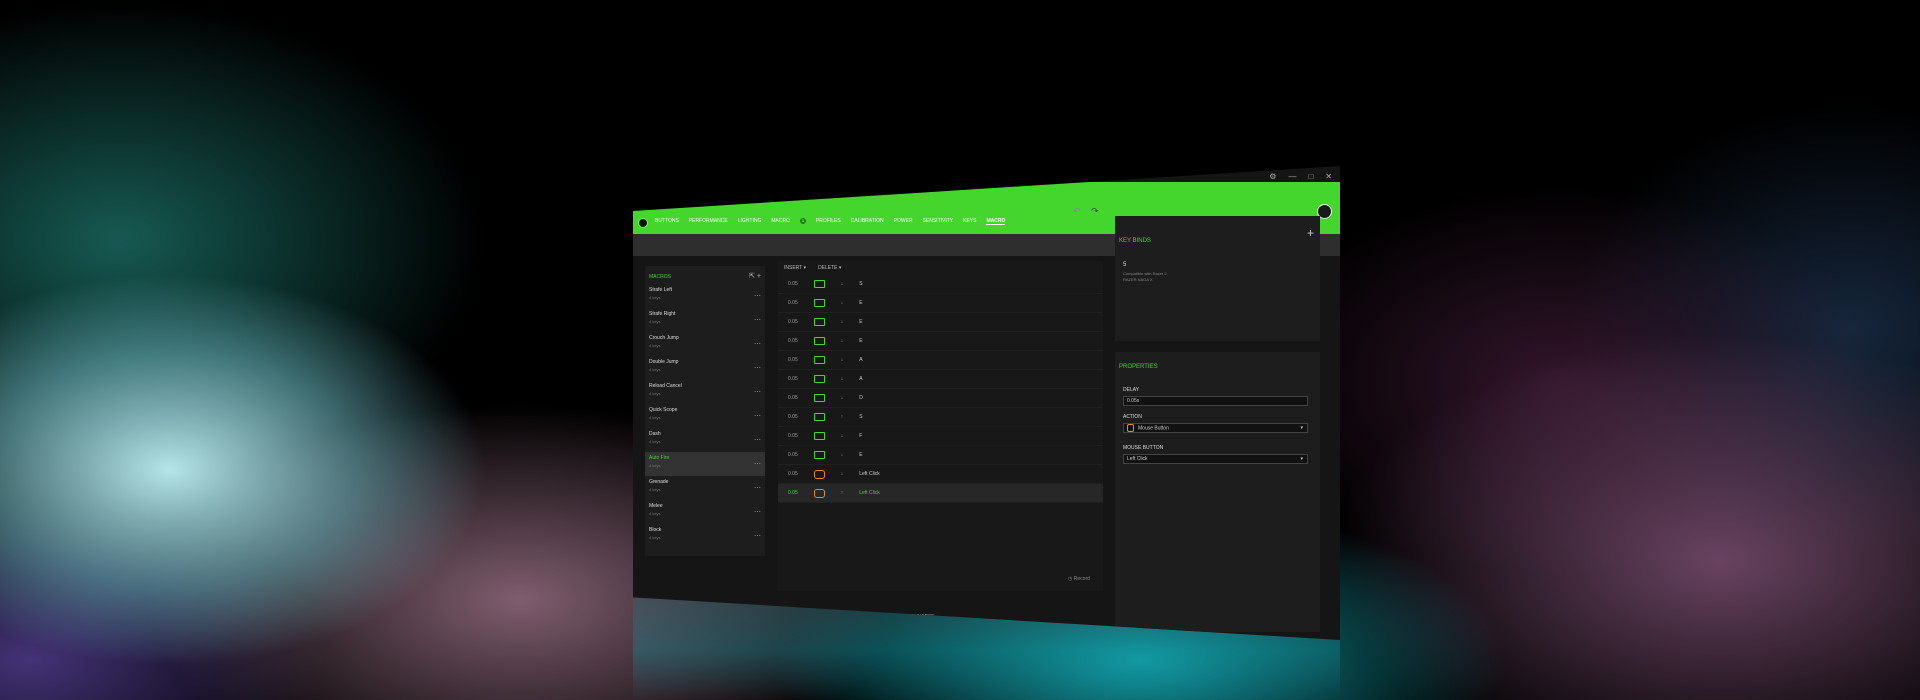 The width and height of the screenshot is (1920, 700). Describe the element at coordinates (705, 344) in the screenshot. I see `macro-item: Crouch Jump 4 keys ⋯` at that location.